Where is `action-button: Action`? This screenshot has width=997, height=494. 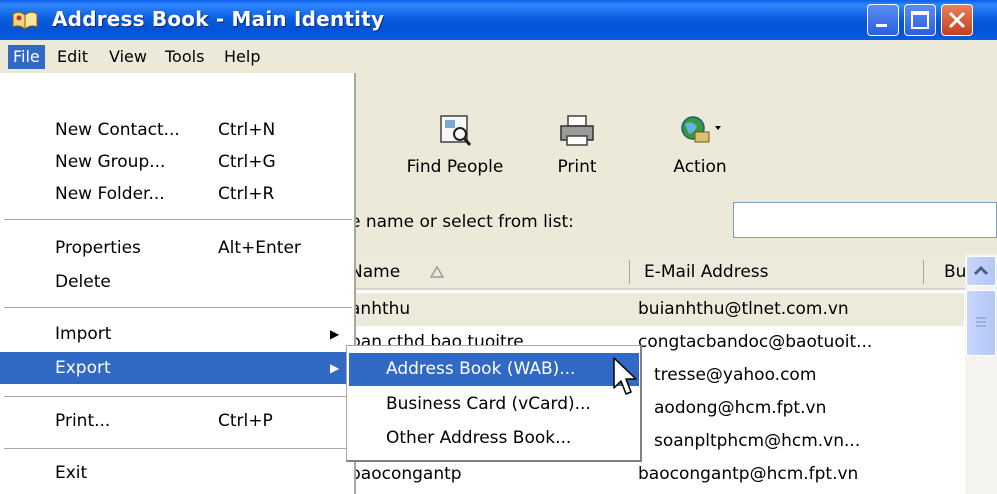
action-button: Action is located at coordinates (700, 145).